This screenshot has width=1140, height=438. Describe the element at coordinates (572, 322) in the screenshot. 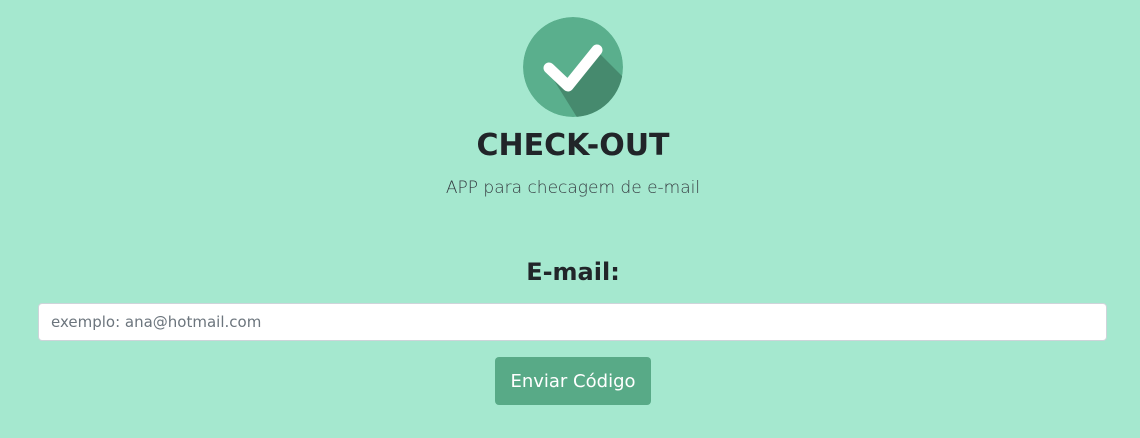

I see `email-input` at that location.